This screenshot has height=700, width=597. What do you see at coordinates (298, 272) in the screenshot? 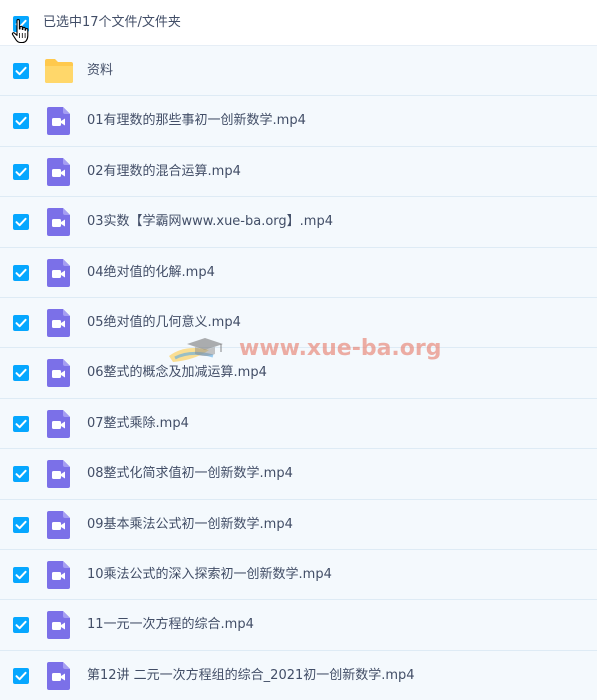
I see `list-item: 04绝对值的化解.mp4` at bounding box center [298, 272].